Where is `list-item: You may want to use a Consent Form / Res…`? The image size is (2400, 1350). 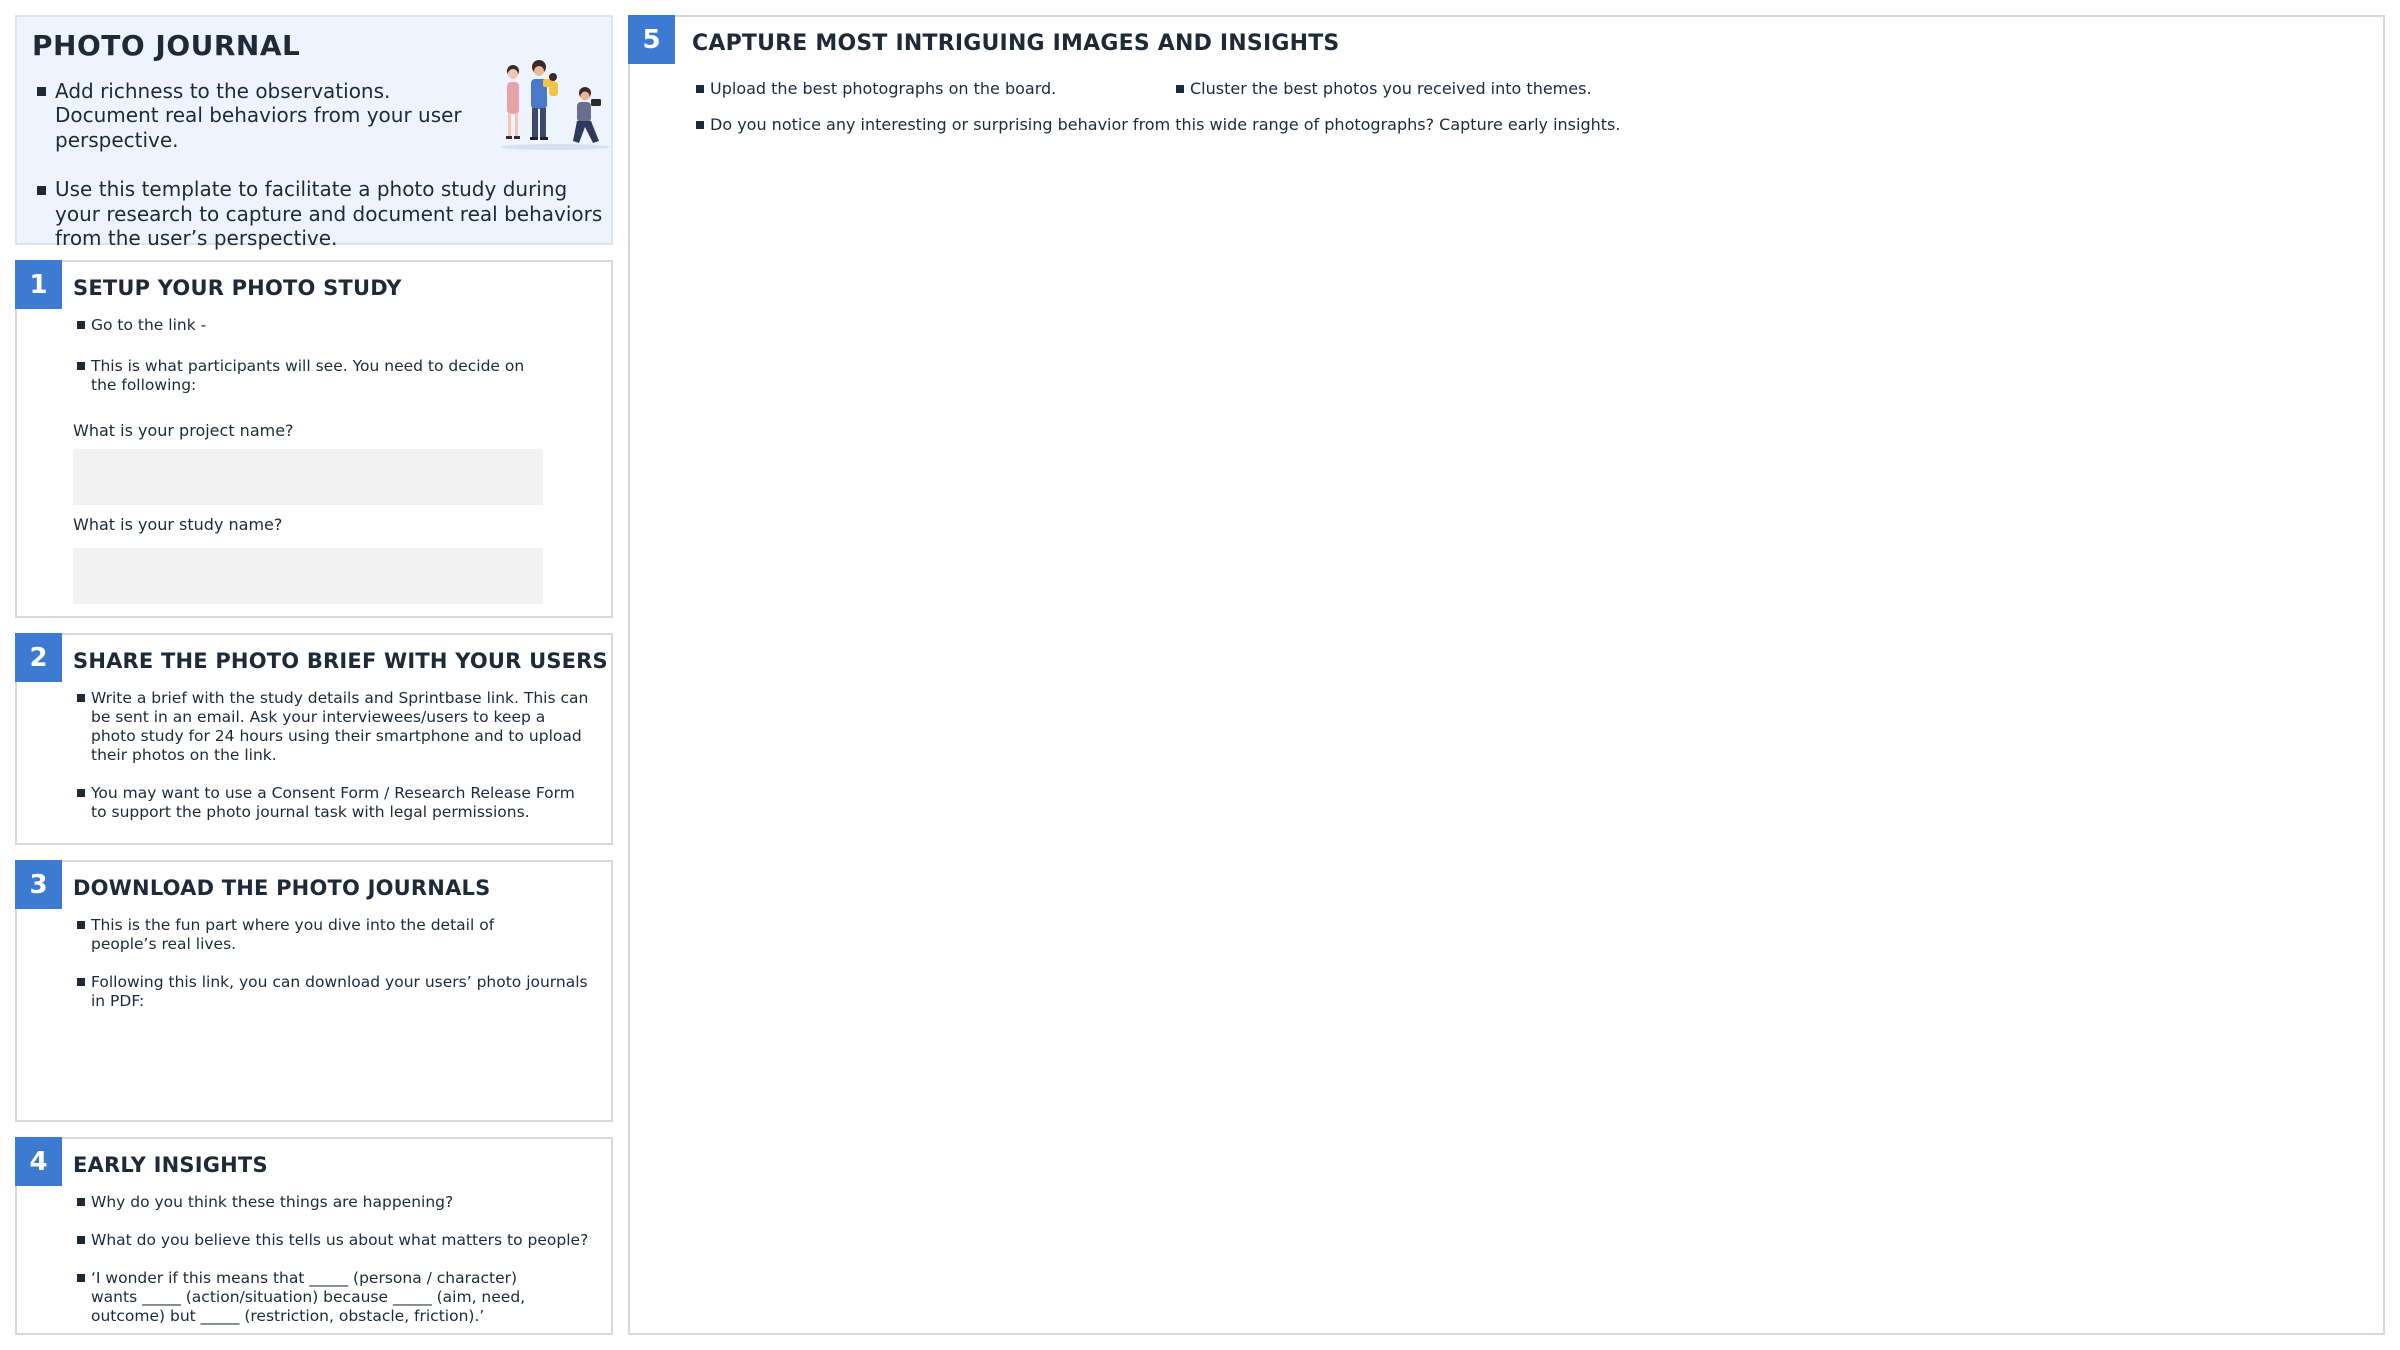
list-item: You may want to use a Consent Form / Res… is located at coordinates (335, 803).